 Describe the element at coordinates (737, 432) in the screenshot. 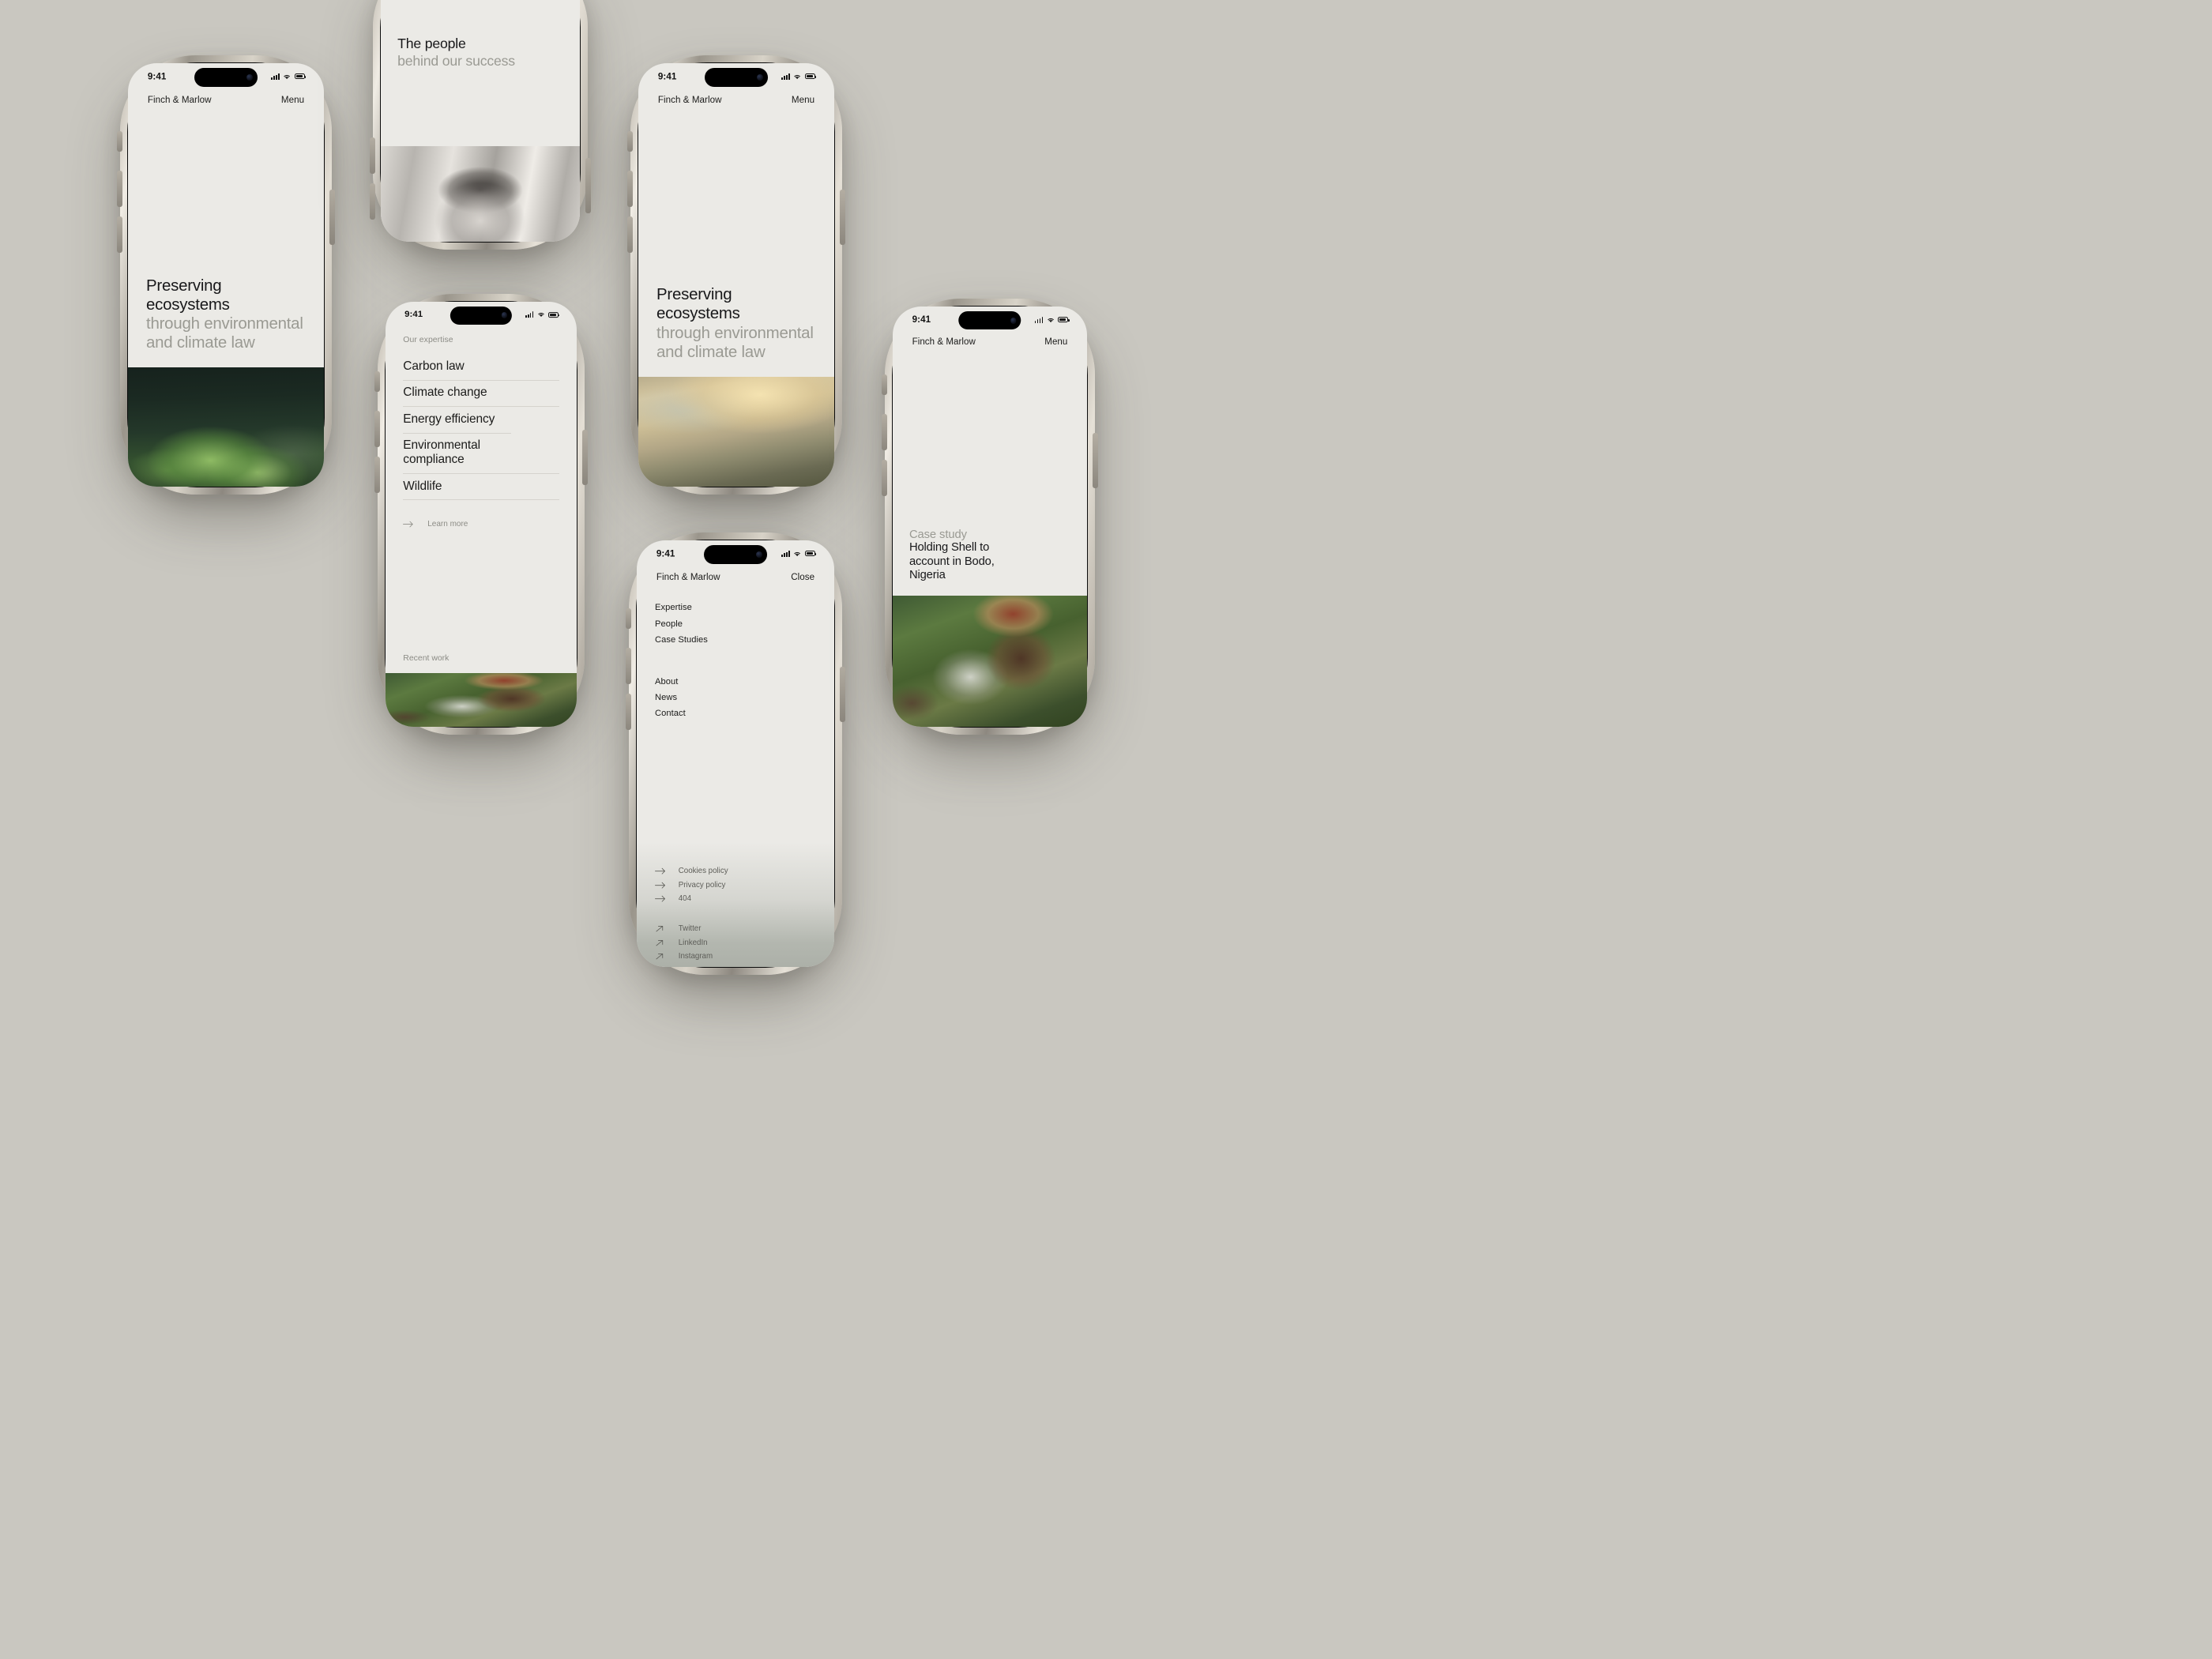

I see `golden-mountain-valley-photo` at that location.